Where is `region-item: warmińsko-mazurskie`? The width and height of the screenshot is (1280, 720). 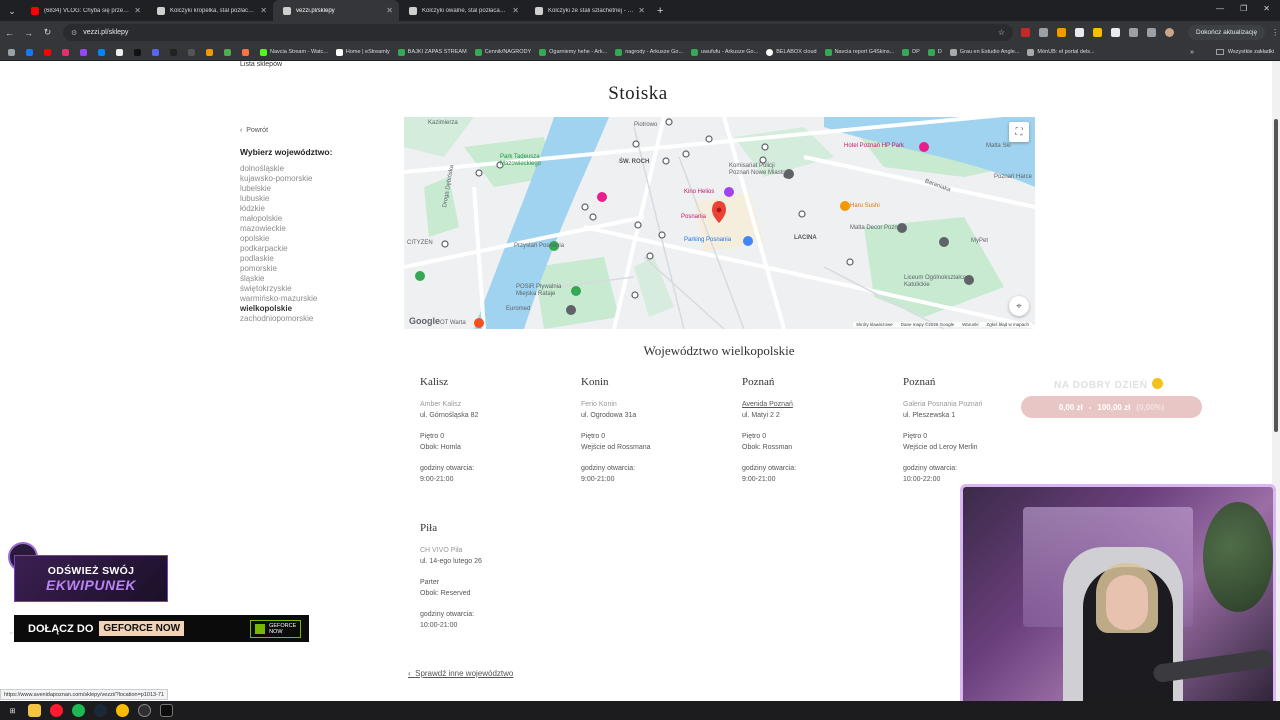 region-item: warmińsko-mazurskie is located at coordinates (278, 299).